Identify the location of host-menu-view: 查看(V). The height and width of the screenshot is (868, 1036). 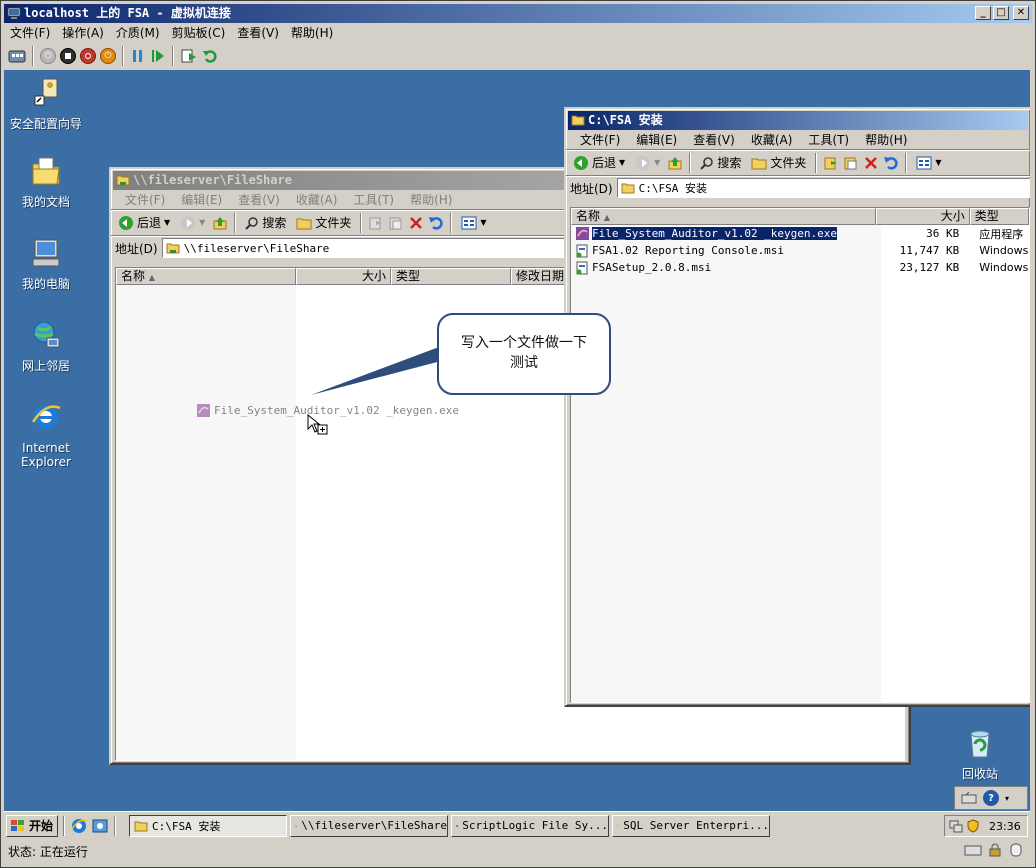
(258, 33).